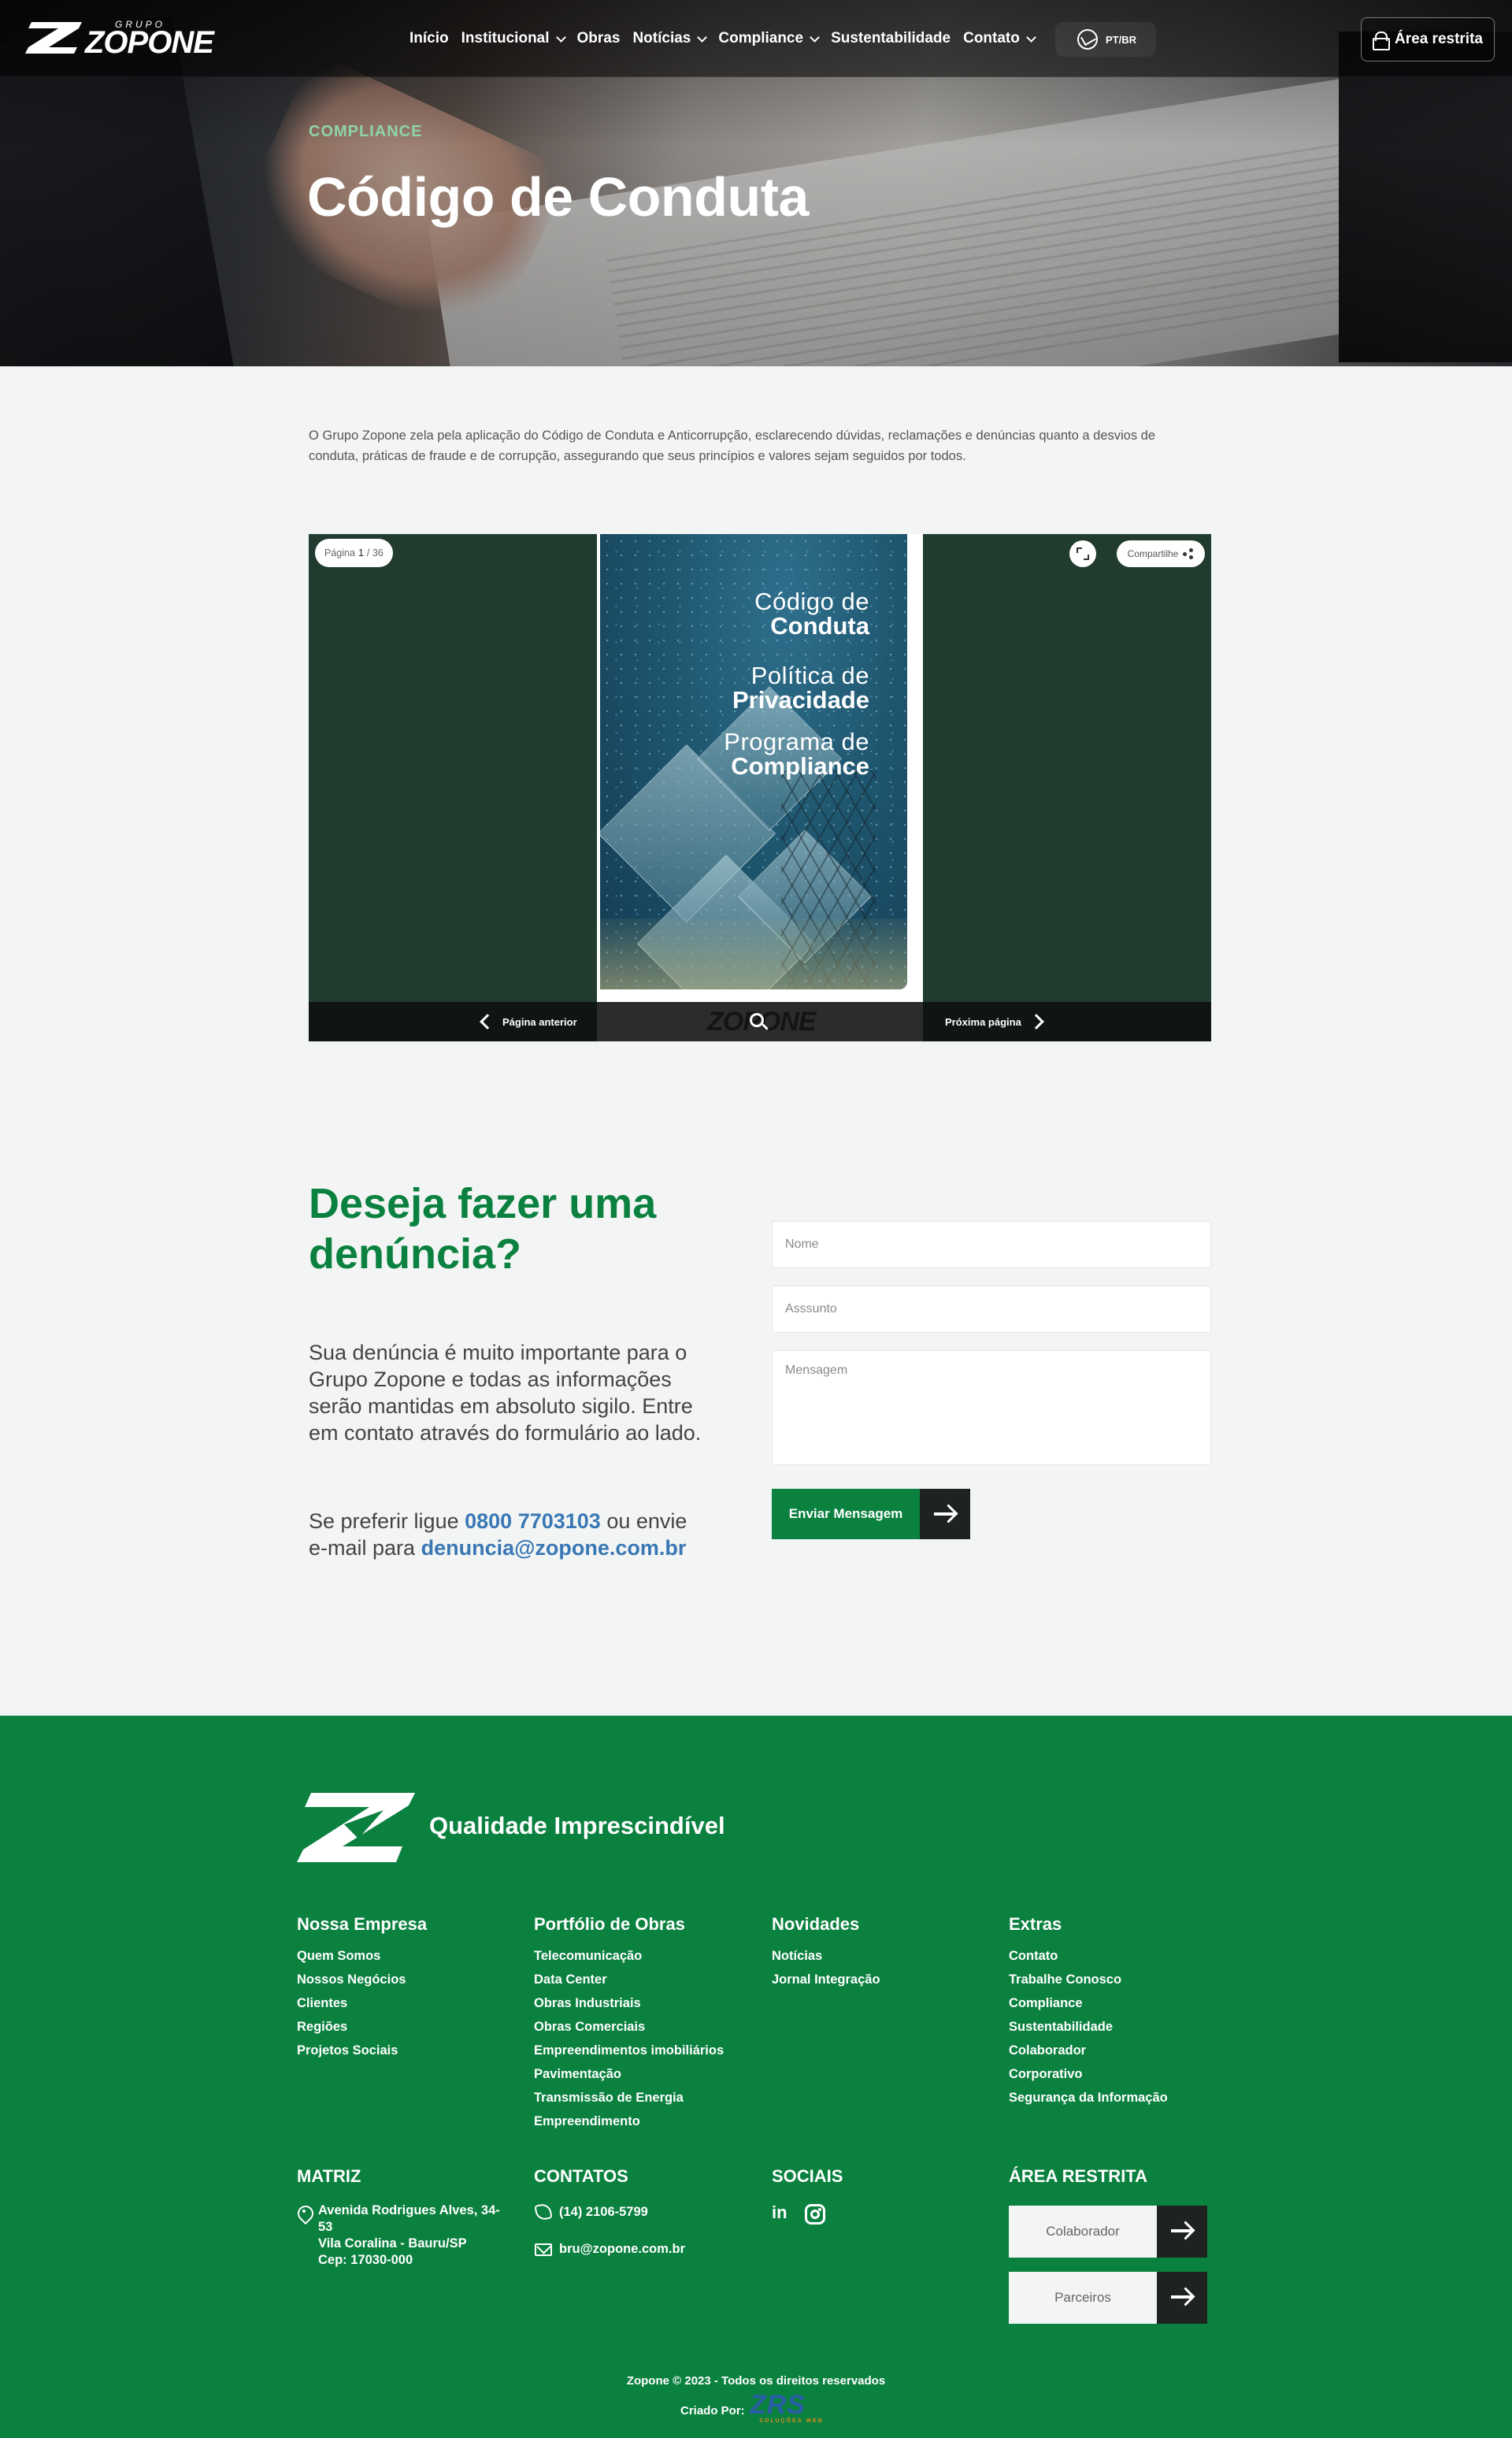 This screenshot has height=2438, width=1512. What do you see at coordinates (648, 2121) in the screenshot?
I see `footer-link: Empreendimento` at bounding box center [648, 2121].